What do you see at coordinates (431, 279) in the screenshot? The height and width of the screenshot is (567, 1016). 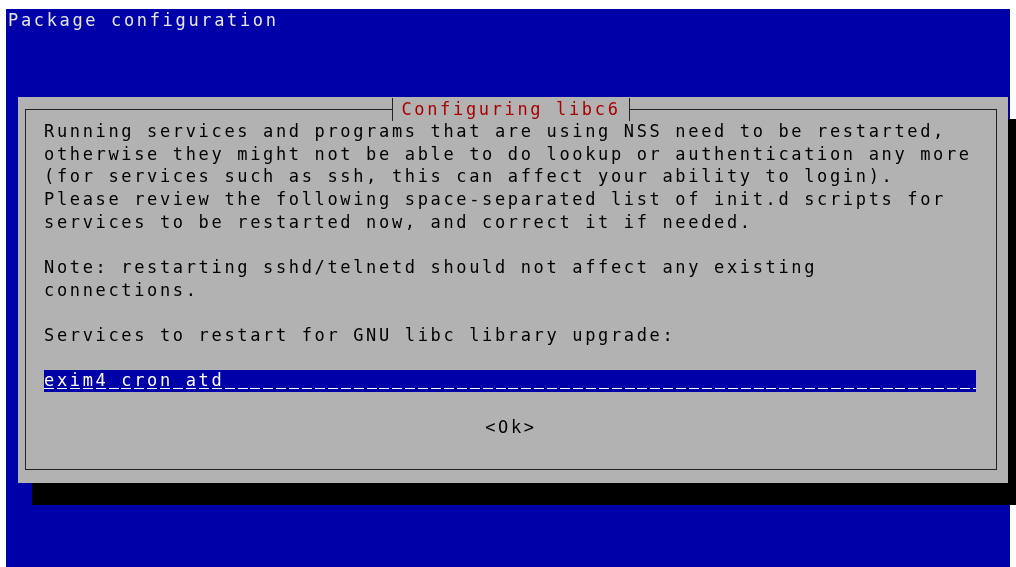 I see `dialog-text: Note: restarting sshd/telnetd should not affect any existing connections.` at bounding box center [431, 279].